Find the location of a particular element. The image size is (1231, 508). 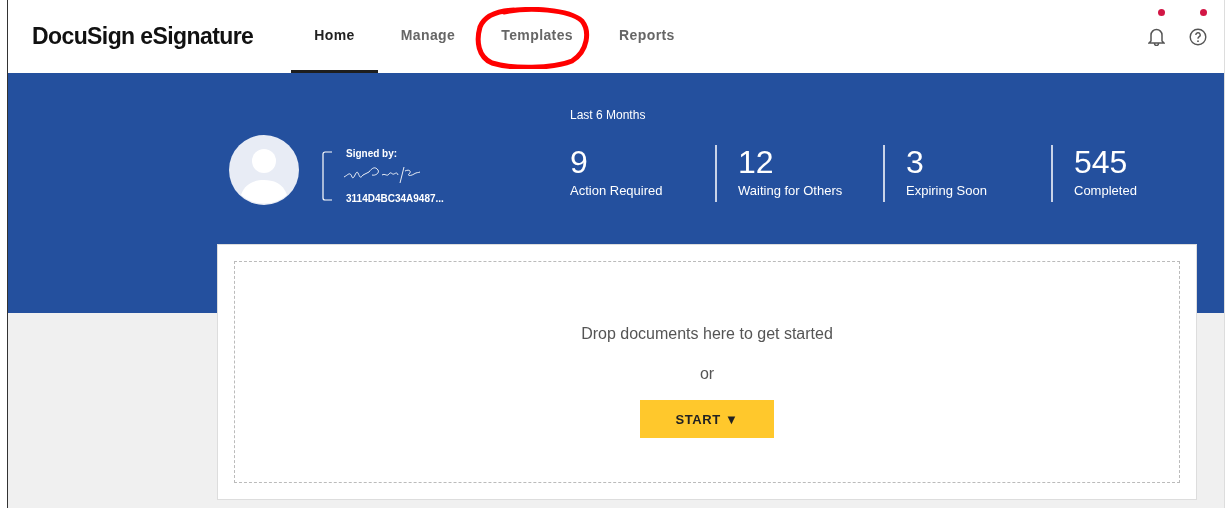

stat-count: 9 is located at coordinates (642, 162).